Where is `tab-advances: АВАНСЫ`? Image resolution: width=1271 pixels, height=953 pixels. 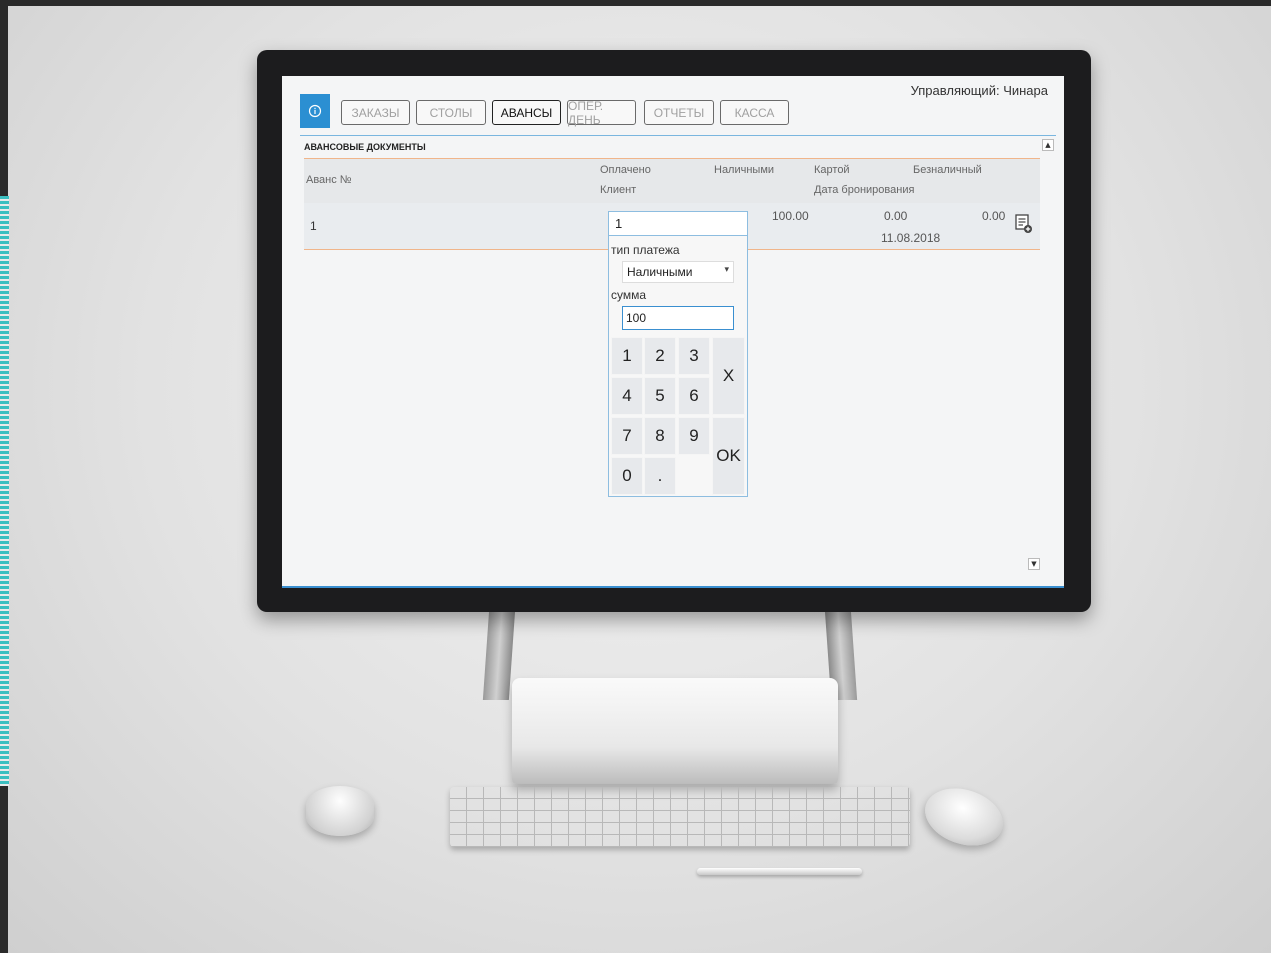
tab-advances: АВАНСЫ is located at coordinates (526, 112).